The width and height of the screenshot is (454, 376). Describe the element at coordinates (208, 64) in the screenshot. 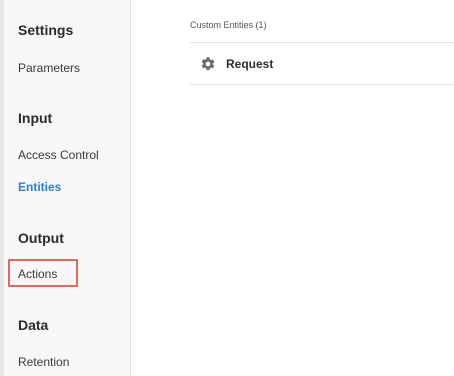

I see `gear-icon` at that location.